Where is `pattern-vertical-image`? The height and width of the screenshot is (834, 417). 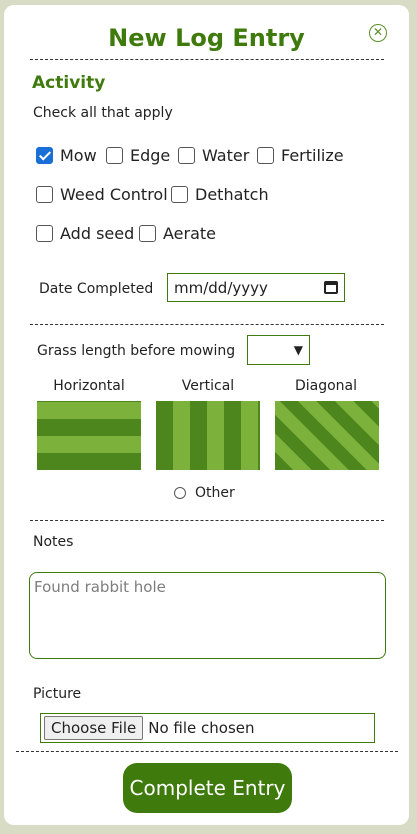 pattern-vertical-image is located at coordinates (208, 435).